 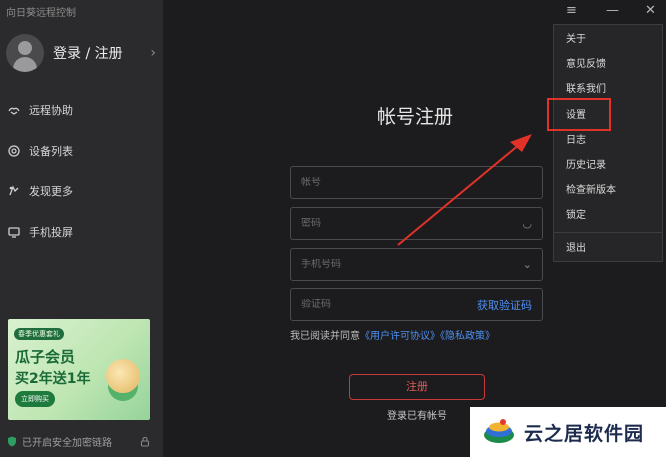 I want to click on menu-item-history: 历史记录, so click(x=608, y=165).